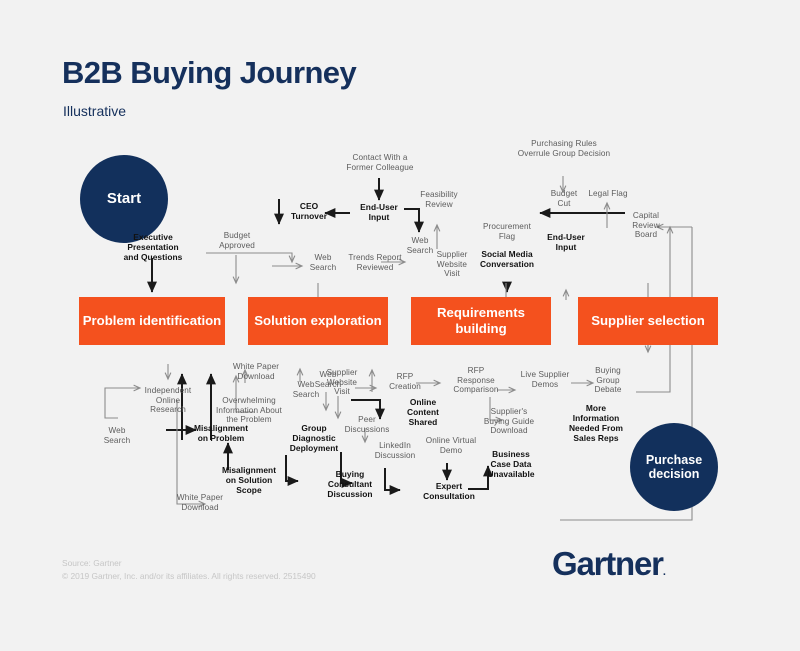  I want to click on node-budget-approved: Budget Approved, so click(237, 240).